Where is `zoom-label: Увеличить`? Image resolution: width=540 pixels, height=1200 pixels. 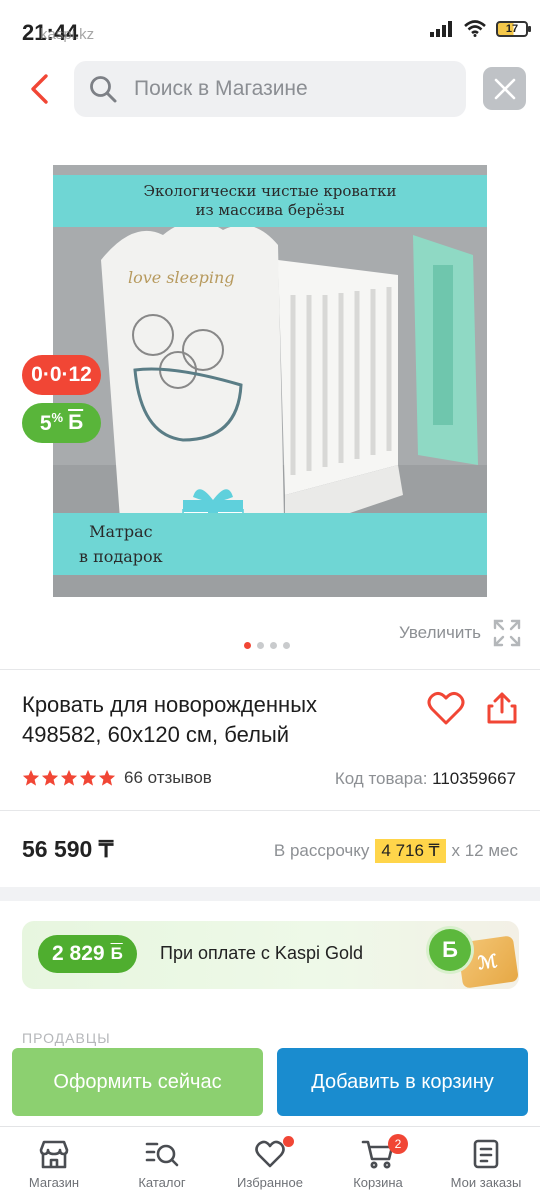 zoom-label: Увеличить is located at coordinates (440, 632).